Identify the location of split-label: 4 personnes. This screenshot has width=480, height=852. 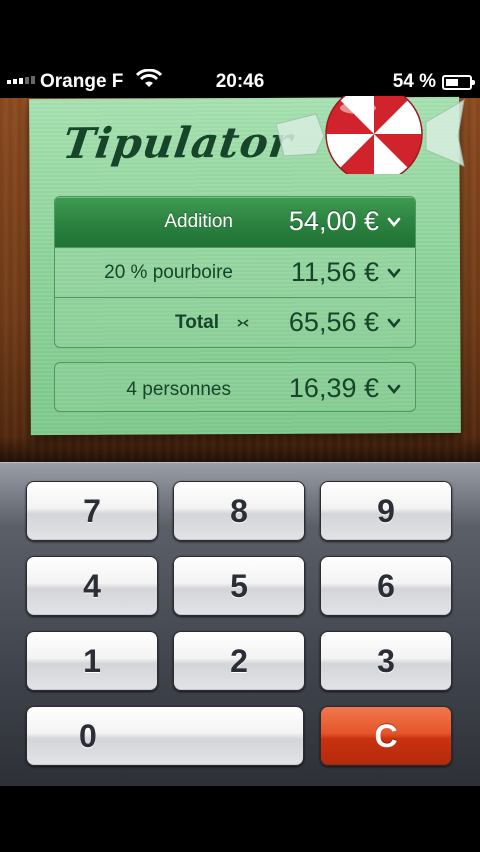
(178, 389).